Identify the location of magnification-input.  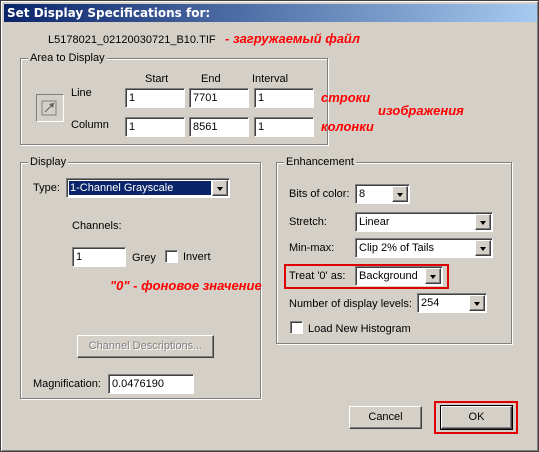
(152, 384).